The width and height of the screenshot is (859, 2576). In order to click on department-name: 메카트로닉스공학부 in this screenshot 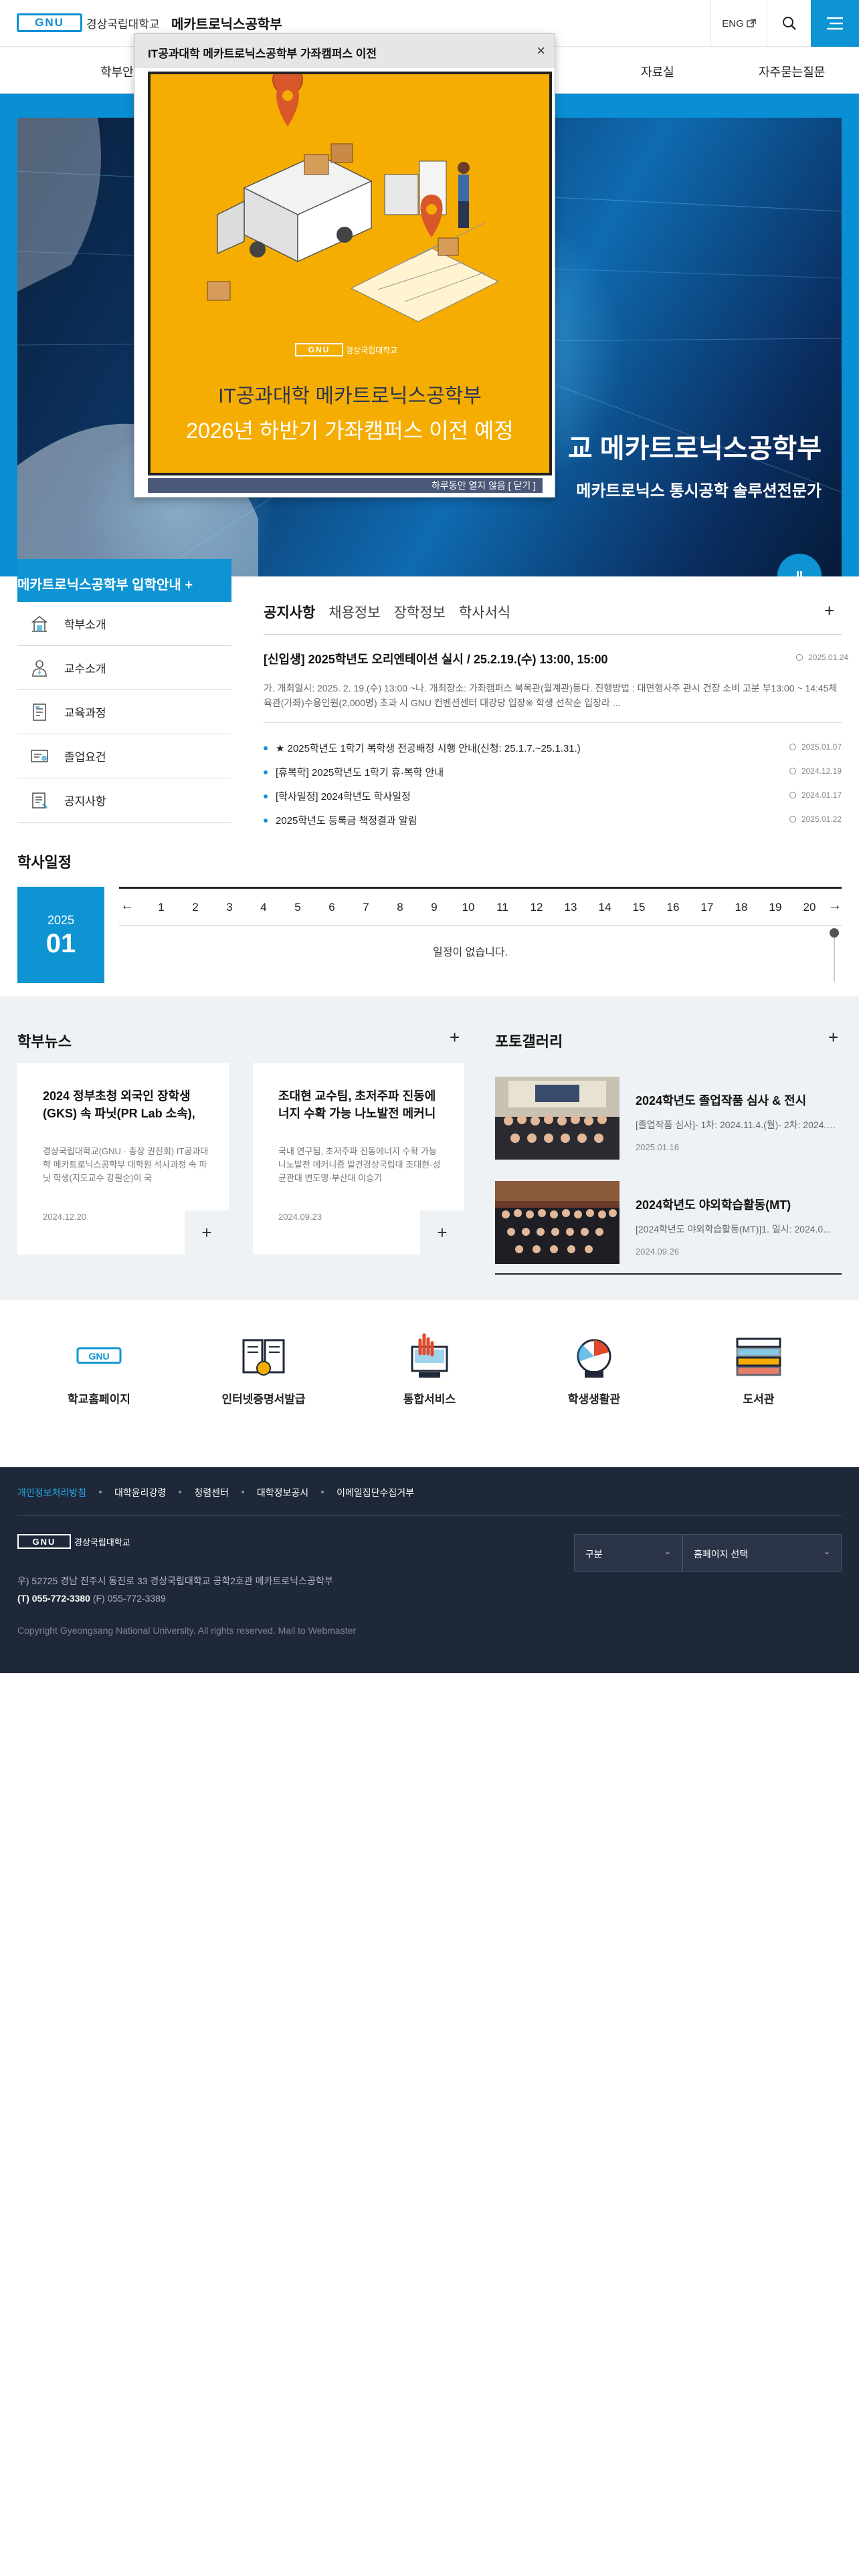, I will do `click(226, 23)`.